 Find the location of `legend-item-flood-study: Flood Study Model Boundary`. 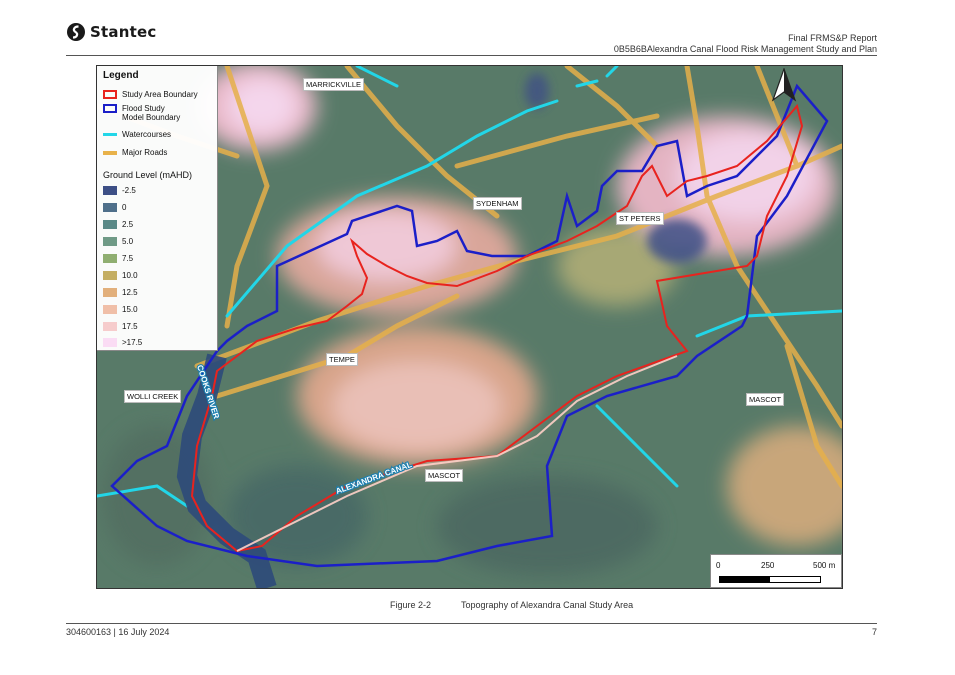

legend-item-flood-study: Flood Study Model Boundary is located at coordinates (141, 113).